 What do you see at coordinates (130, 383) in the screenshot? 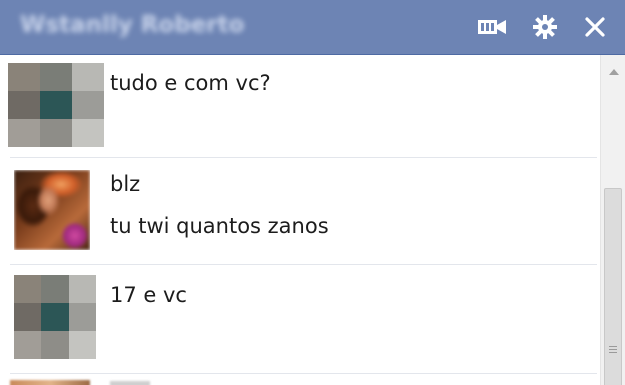
I see `partial-message` at bounding box center [130, 383].